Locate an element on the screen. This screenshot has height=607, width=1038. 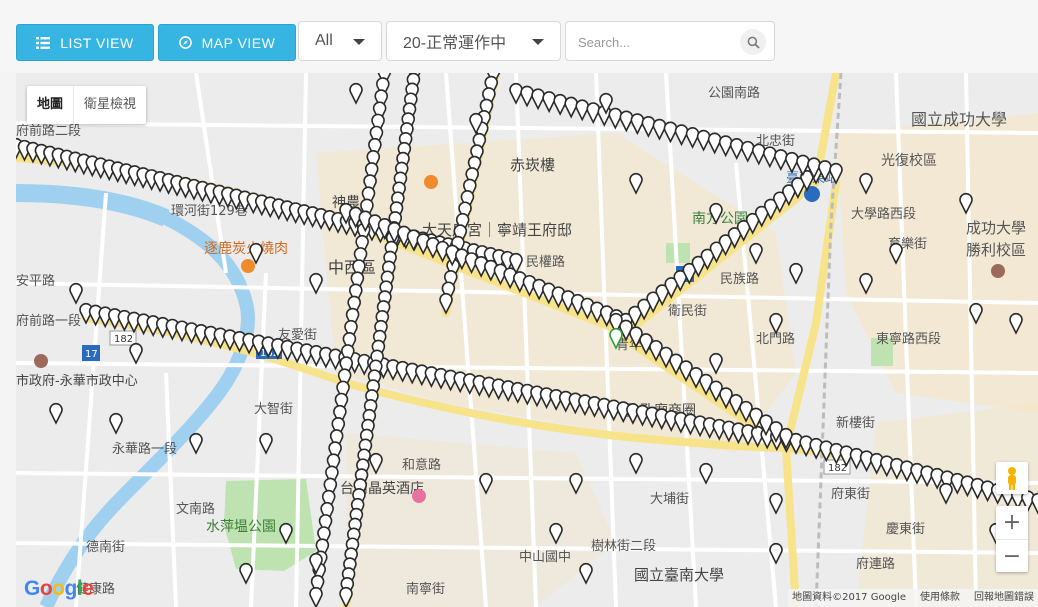
label-road: 衛民街 is located at coordinates (687, 311).